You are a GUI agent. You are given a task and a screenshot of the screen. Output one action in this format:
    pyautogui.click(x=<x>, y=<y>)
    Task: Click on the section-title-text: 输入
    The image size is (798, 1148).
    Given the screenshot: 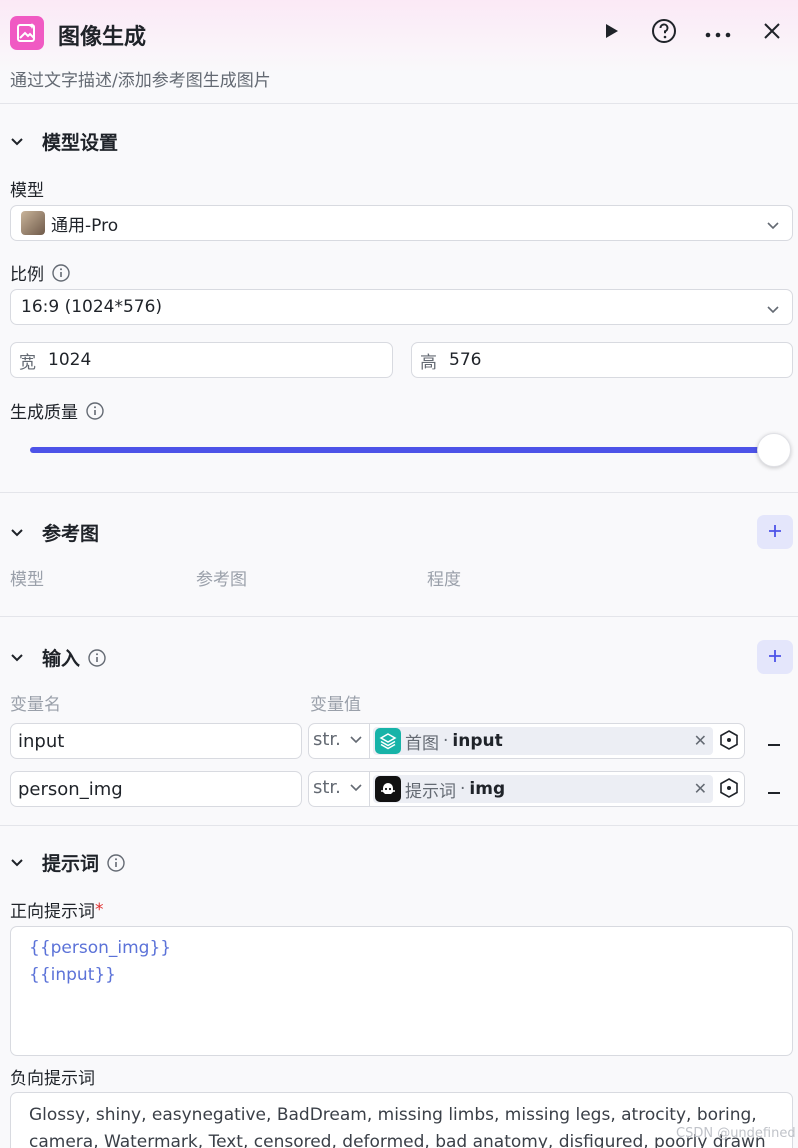 What is the action you would take?
    pyautogui.click(x=61, y=659)
    